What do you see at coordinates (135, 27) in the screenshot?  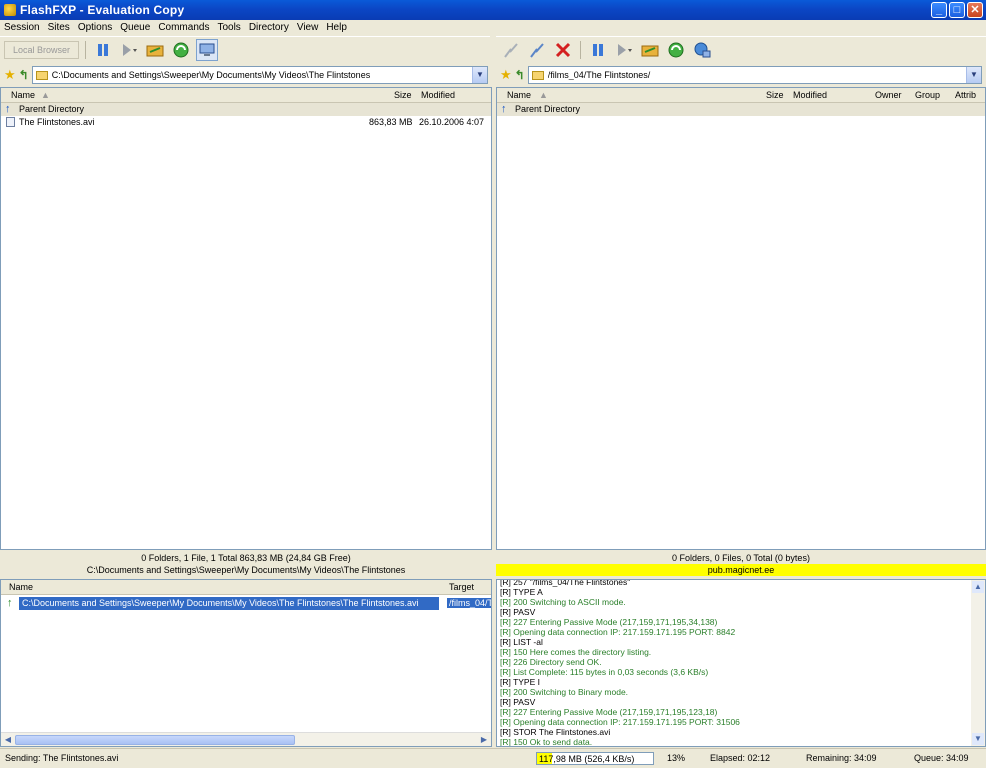 I see `menu-queue: Queue` at bounding box center [135, 27].